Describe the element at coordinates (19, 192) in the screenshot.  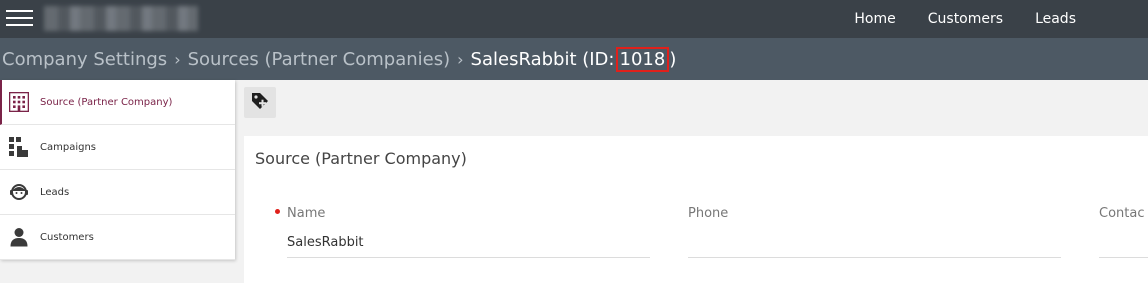
I see `lead-face-icon` at that location.